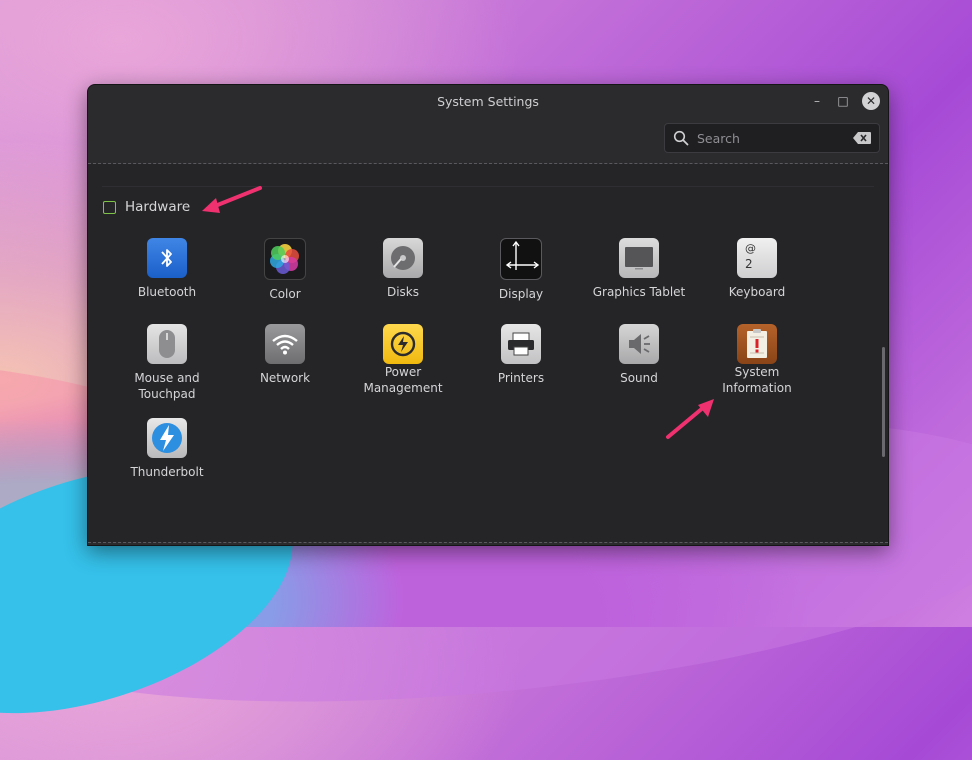 This screenshot has width=972, height=760. I want to click on settings-item-bluetooth: Bluetooth, so click(167, 282).